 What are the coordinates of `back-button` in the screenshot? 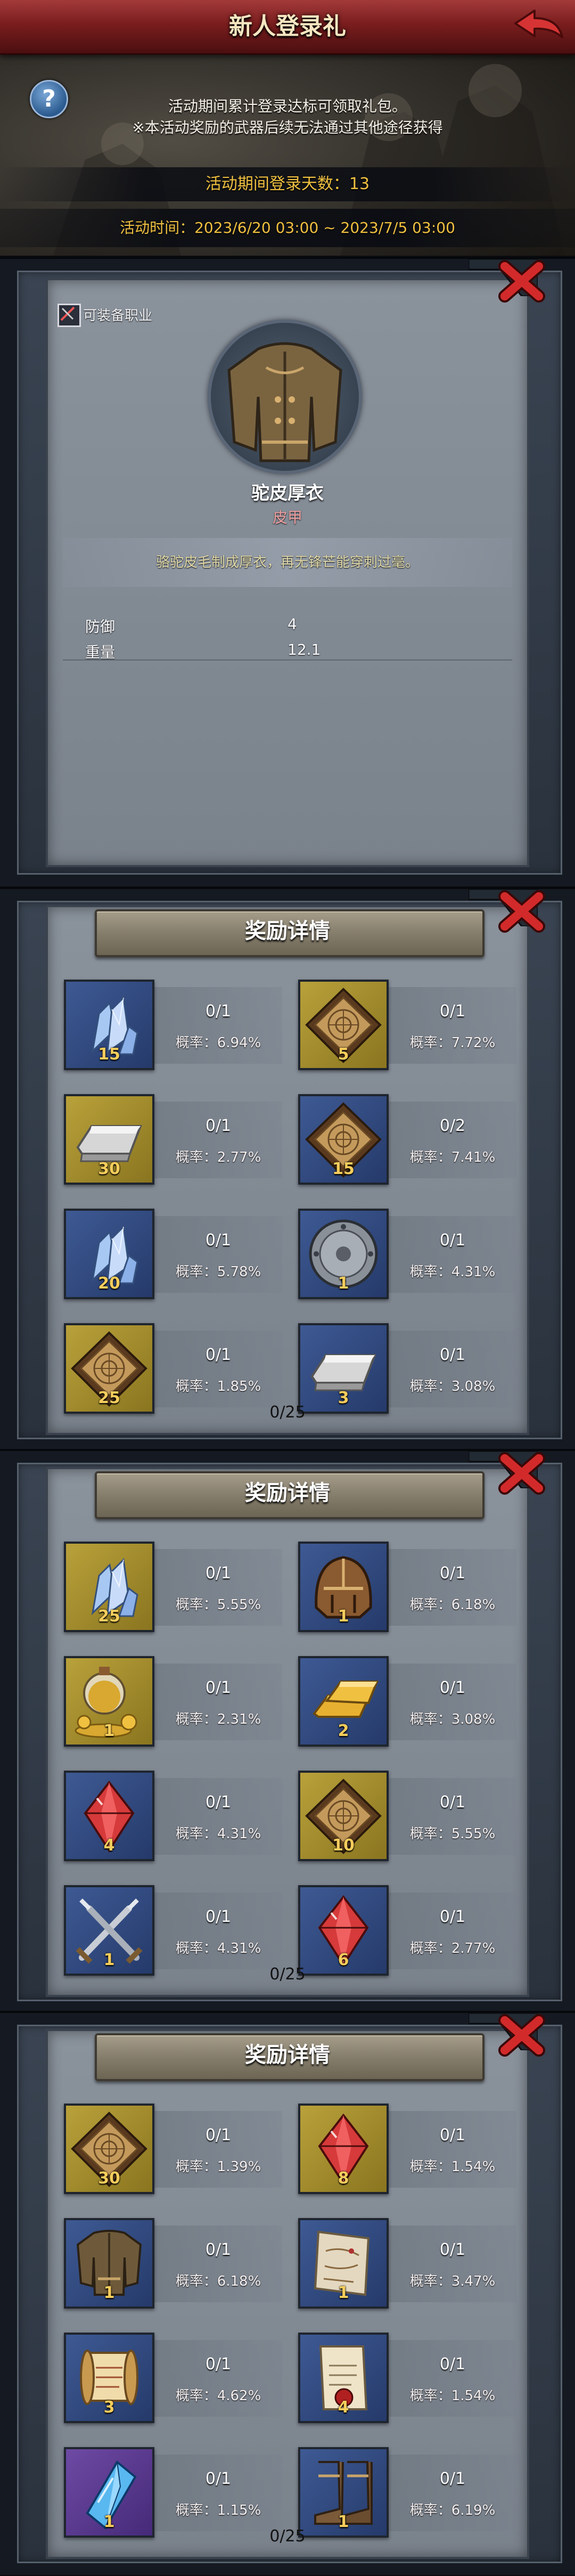 It's located at (538, 26).